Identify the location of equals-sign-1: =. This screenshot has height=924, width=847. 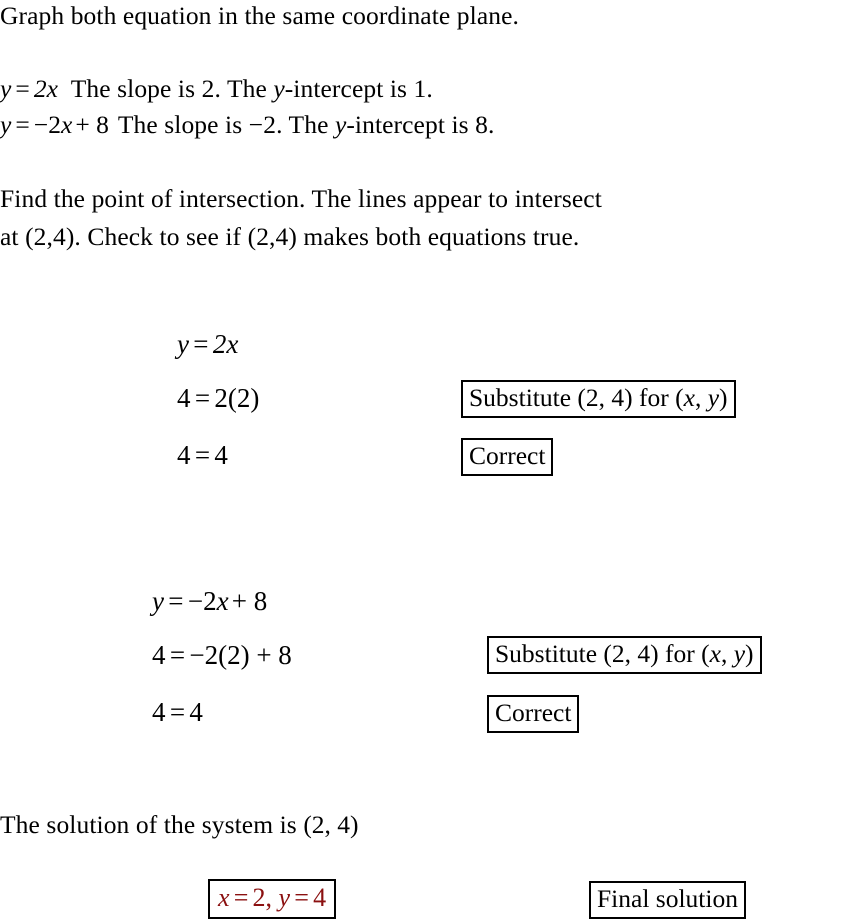
(22, 88).